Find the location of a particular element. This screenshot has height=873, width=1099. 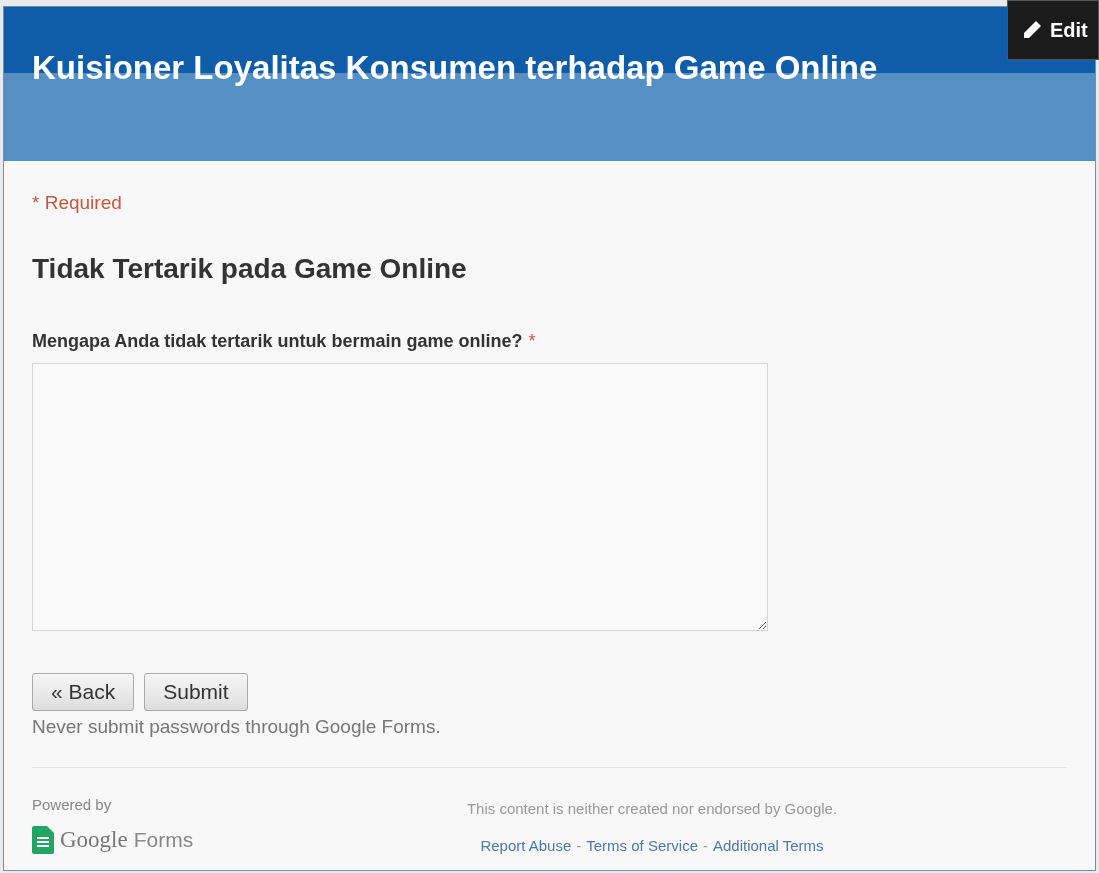

question-label: Mengapa Anda tidak tertarik untuk bermain game online? is located at coordinates (277, 341).